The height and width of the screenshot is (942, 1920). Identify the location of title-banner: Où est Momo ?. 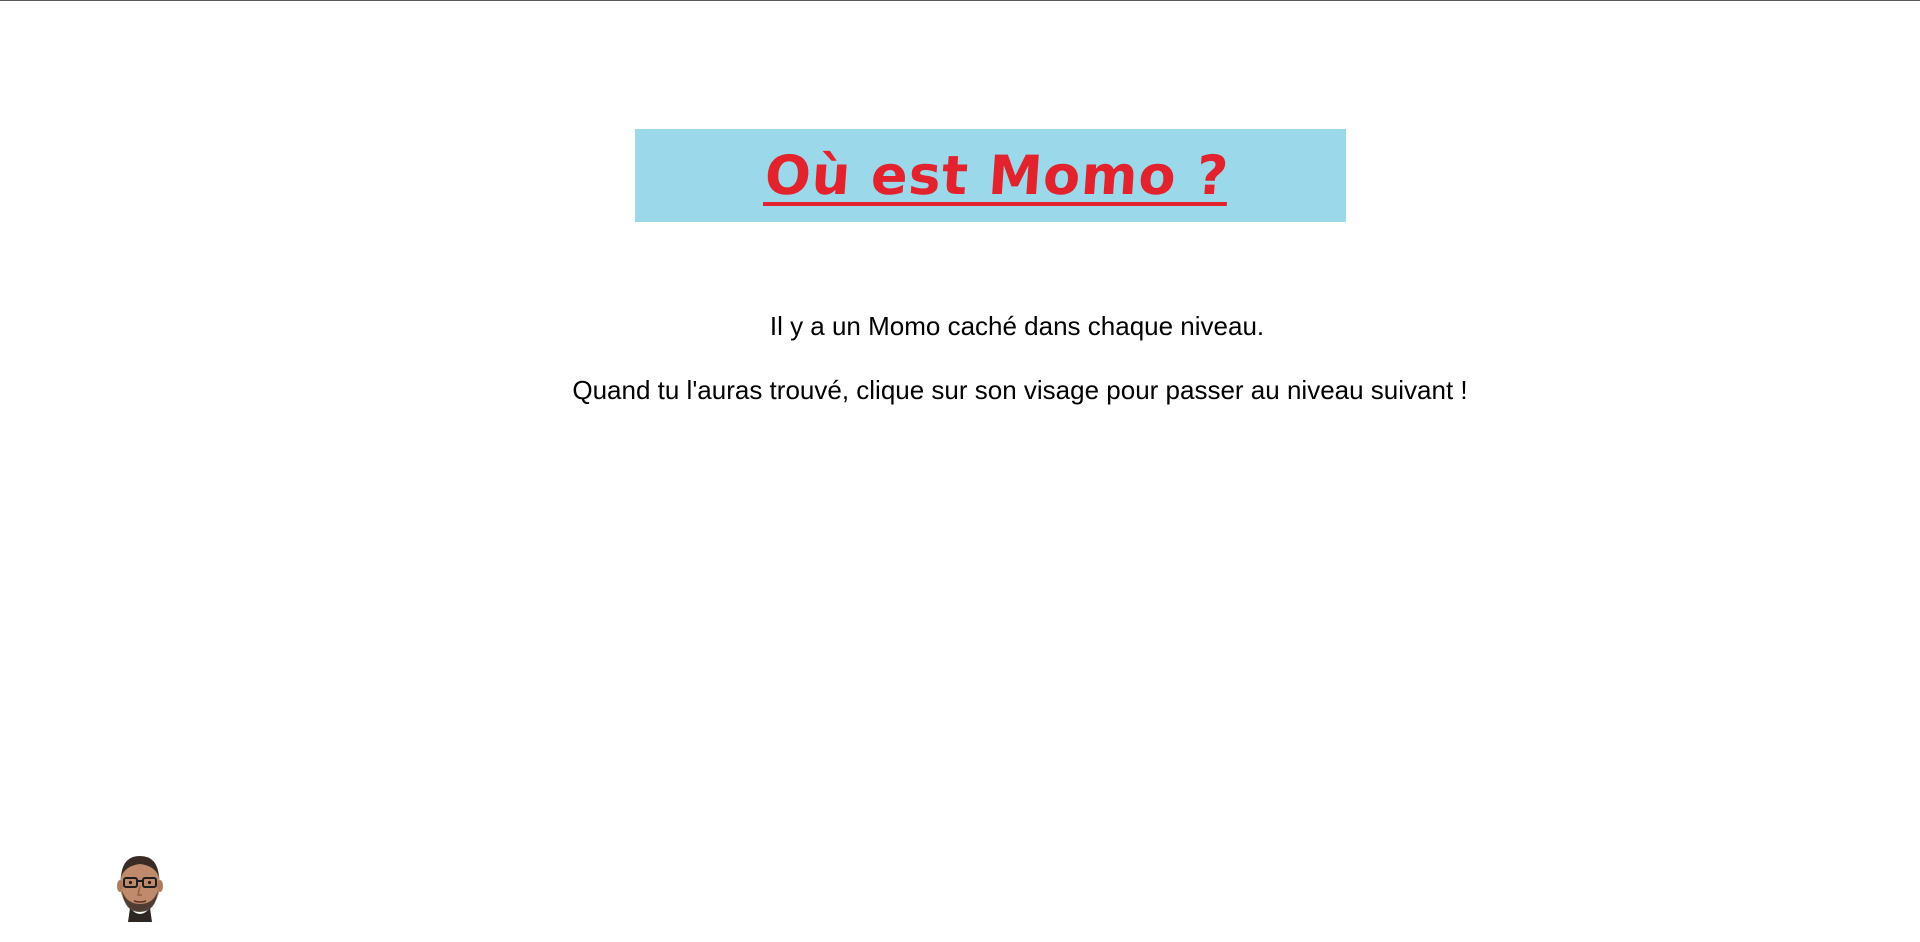
(990, 175).